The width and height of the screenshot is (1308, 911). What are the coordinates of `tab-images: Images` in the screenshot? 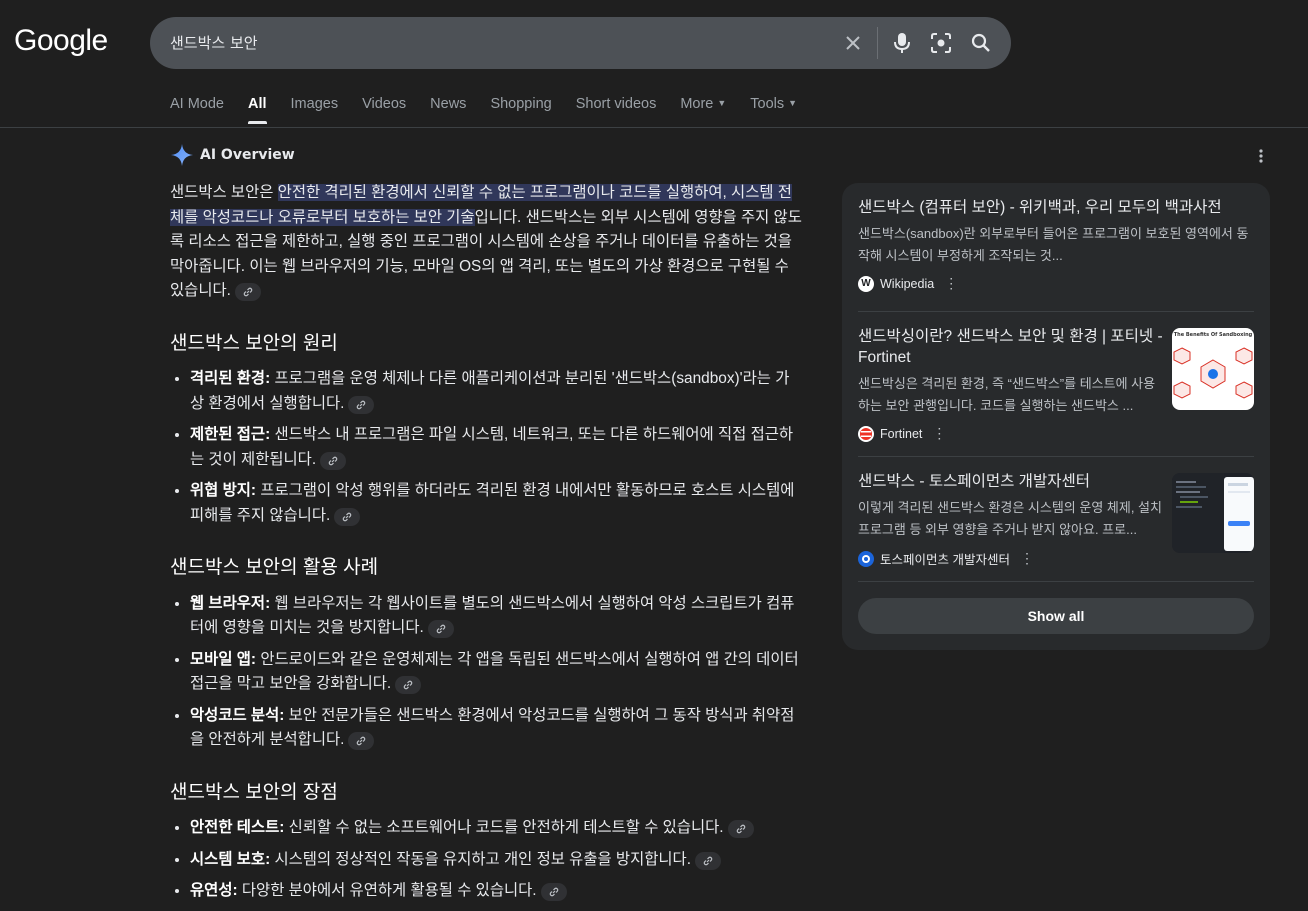 It's located at (315, 110).